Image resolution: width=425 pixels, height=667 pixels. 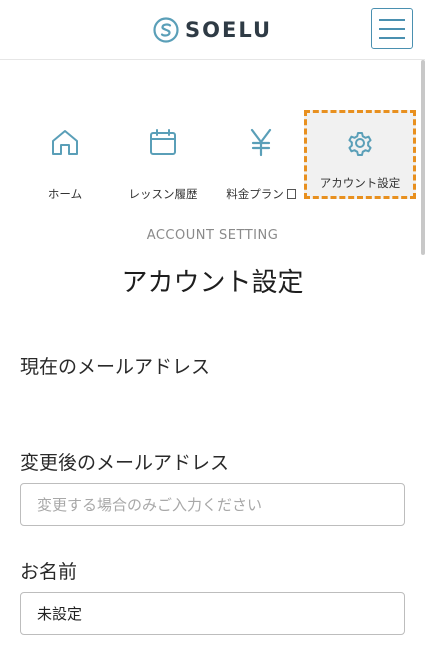 I want to click on account-nav: ホーム レッスン履歴 料金プラン アカウント設定, so click(x=215, y=150).